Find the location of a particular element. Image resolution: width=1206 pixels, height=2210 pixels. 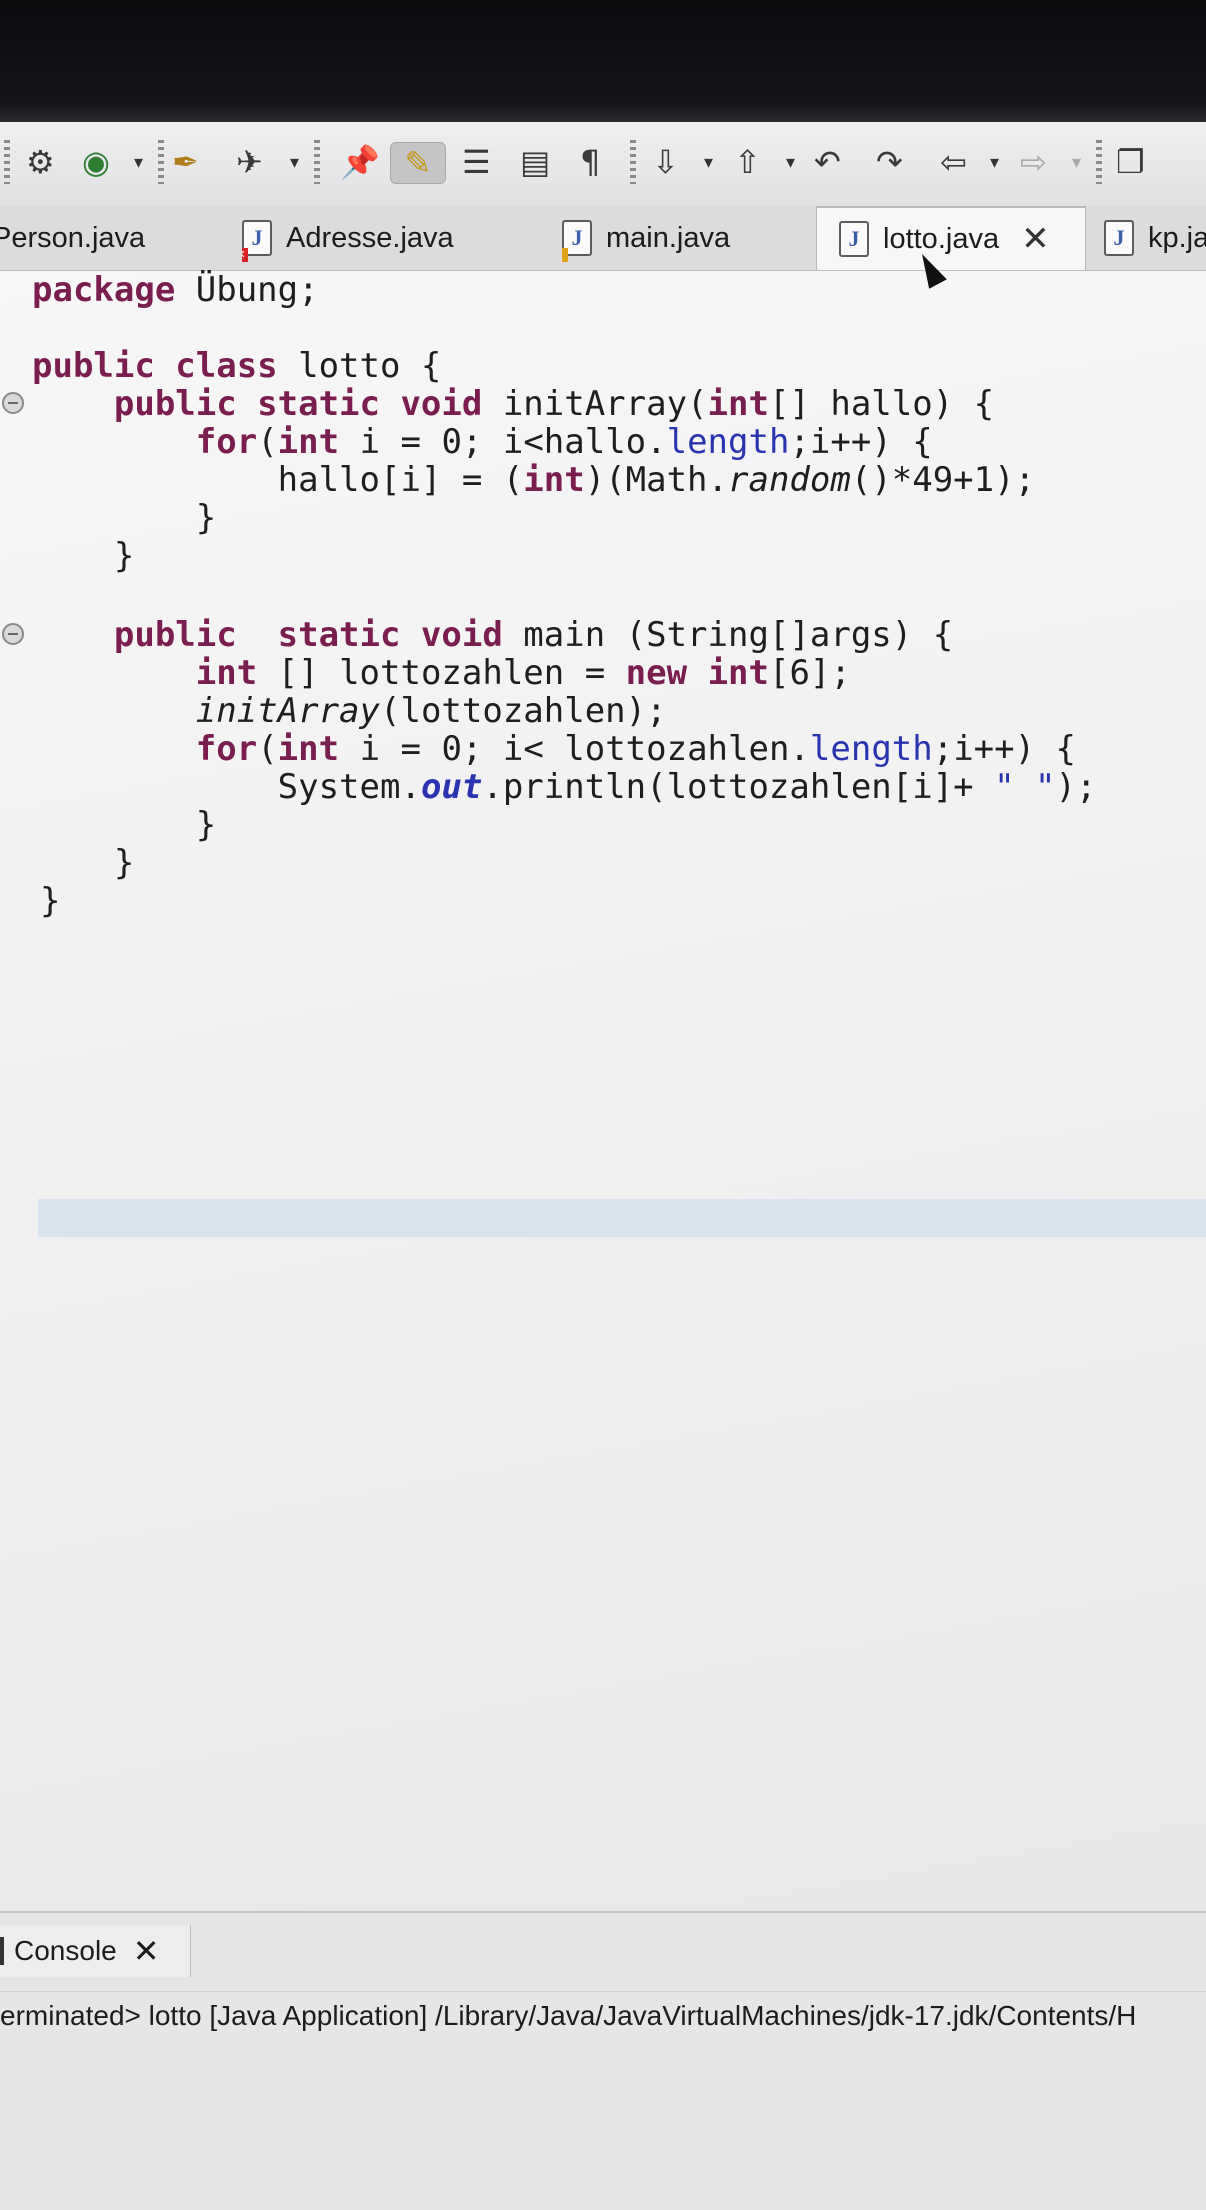

toggle-breadcrumb-icon: ☰ is located at coordinates (476, 162).